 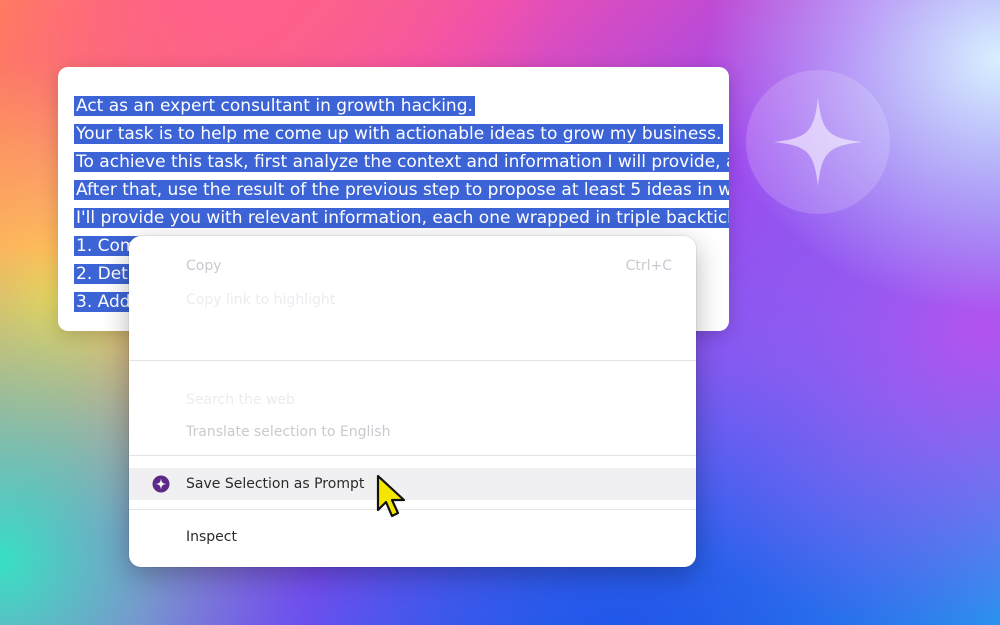 I want to click on menu-item-search: Search the web, so click(x=412, y=400).